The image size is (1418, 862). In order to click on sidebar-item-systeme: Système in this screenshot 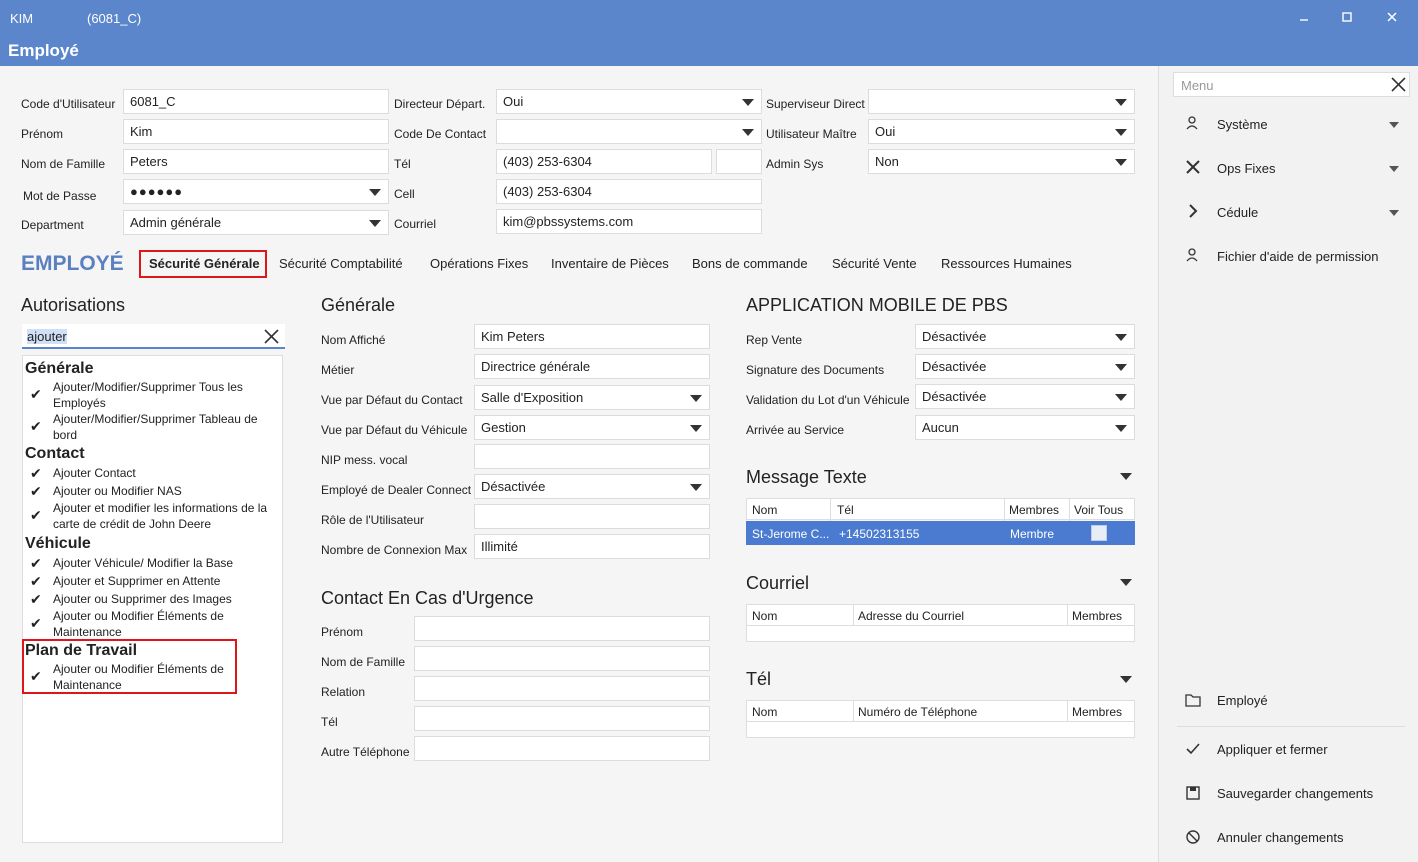, I will do `click(1288, 125)`.